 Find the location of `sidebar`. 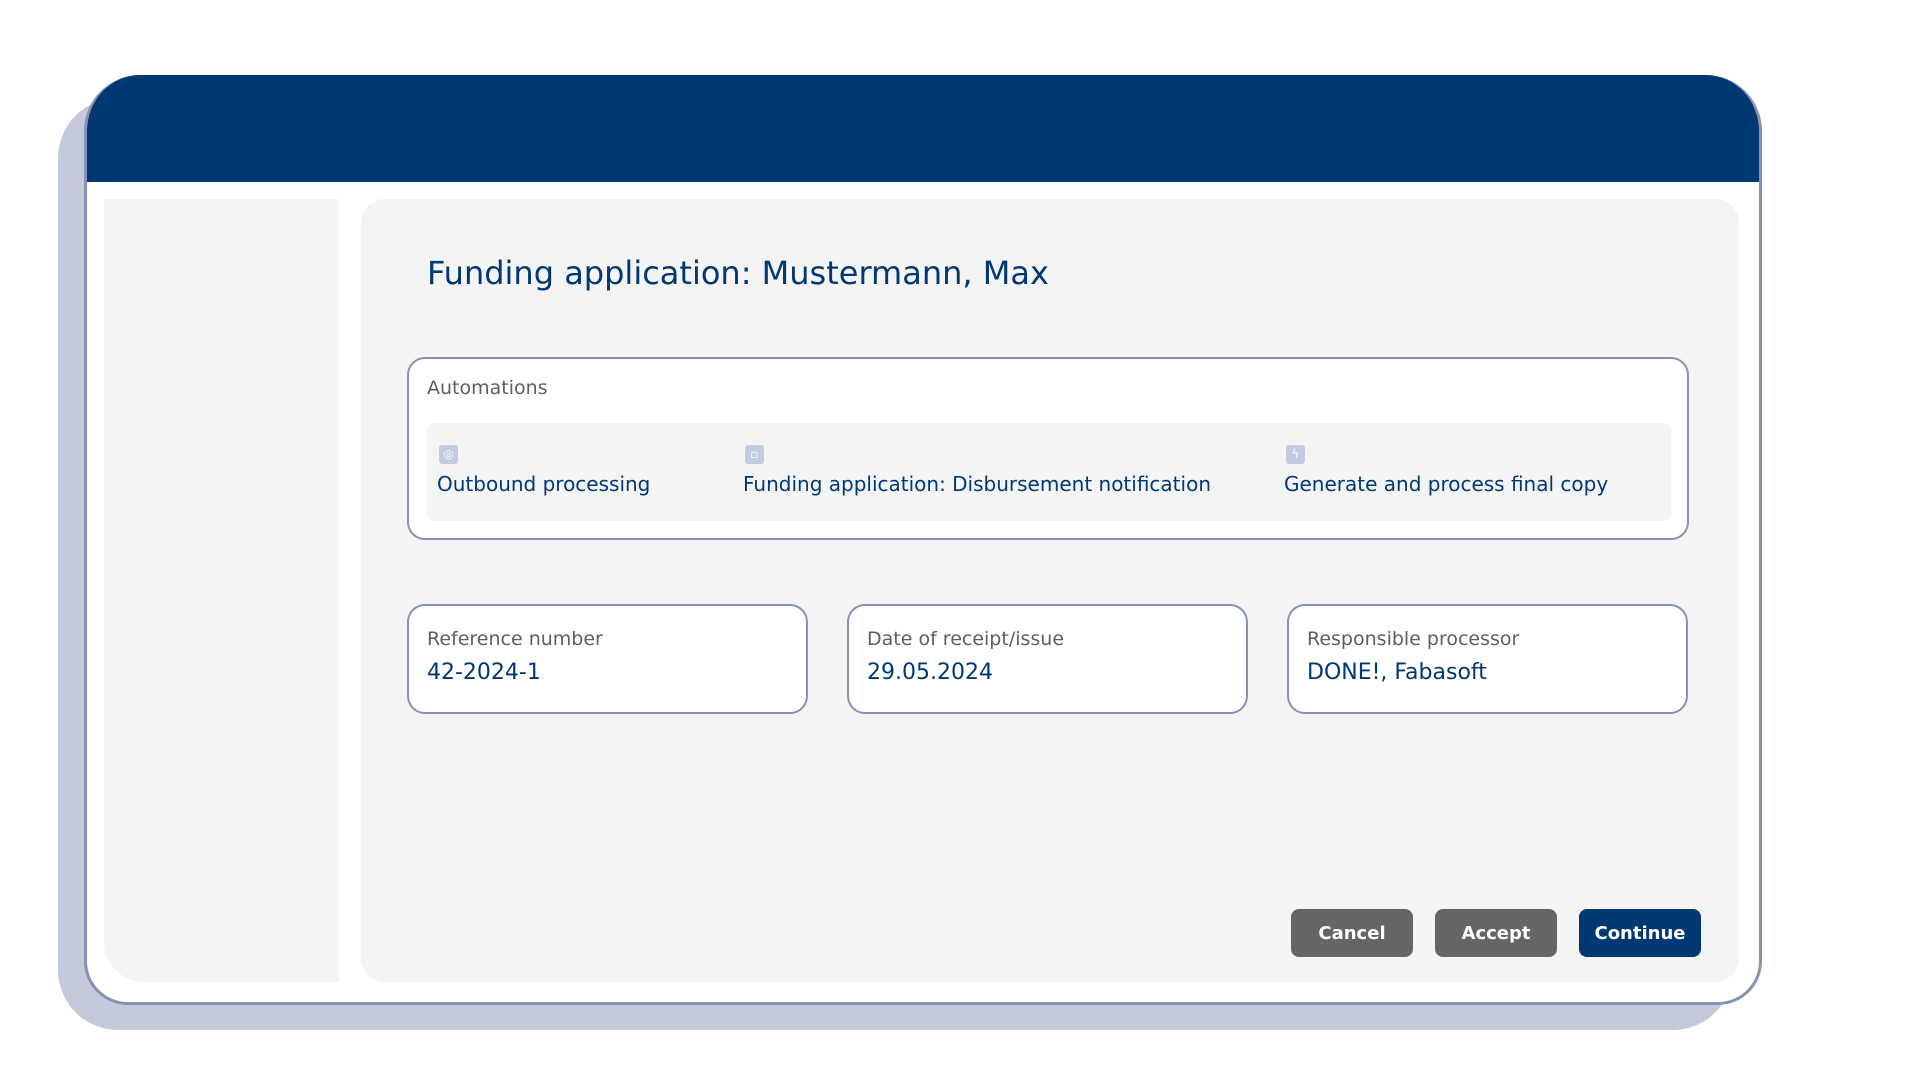

sidebar is located at coordinates (221, 590).